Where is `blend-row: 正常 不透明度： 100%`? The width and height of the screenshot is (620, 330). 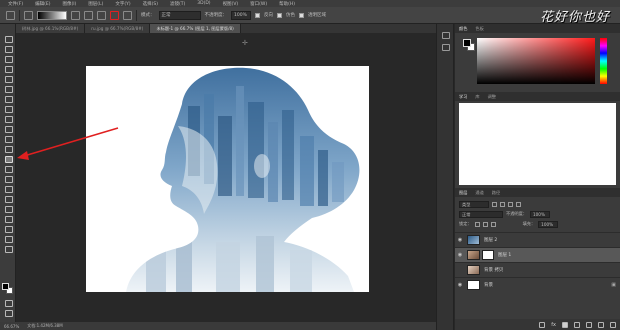 blend-row: 正常 不透明度： 100% is located at coordinates (504, 214).